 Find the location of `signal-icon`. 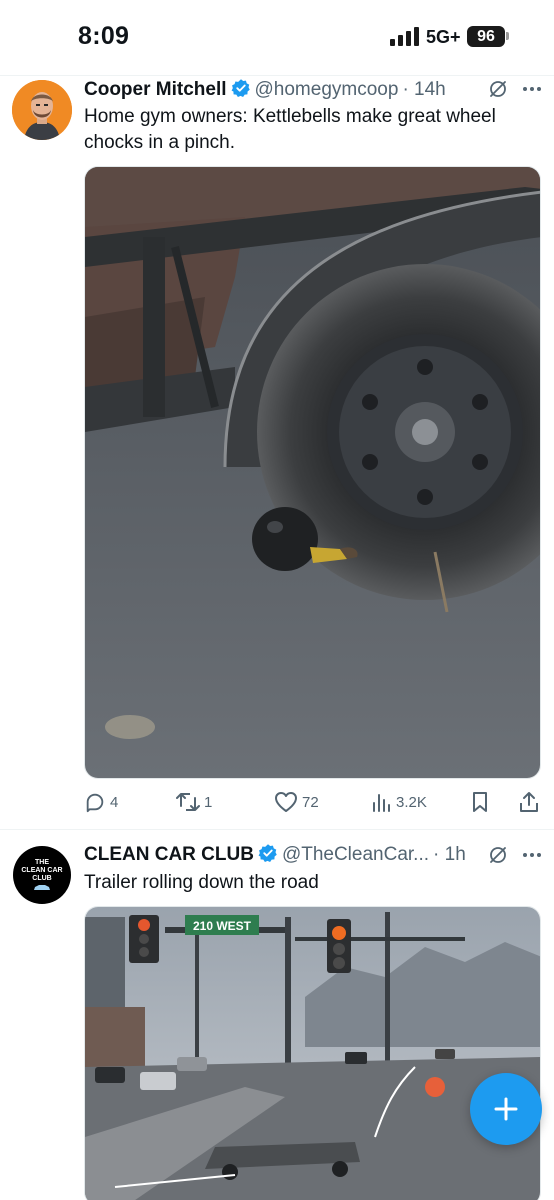

signal-icon is located at coordinates (404, 36).